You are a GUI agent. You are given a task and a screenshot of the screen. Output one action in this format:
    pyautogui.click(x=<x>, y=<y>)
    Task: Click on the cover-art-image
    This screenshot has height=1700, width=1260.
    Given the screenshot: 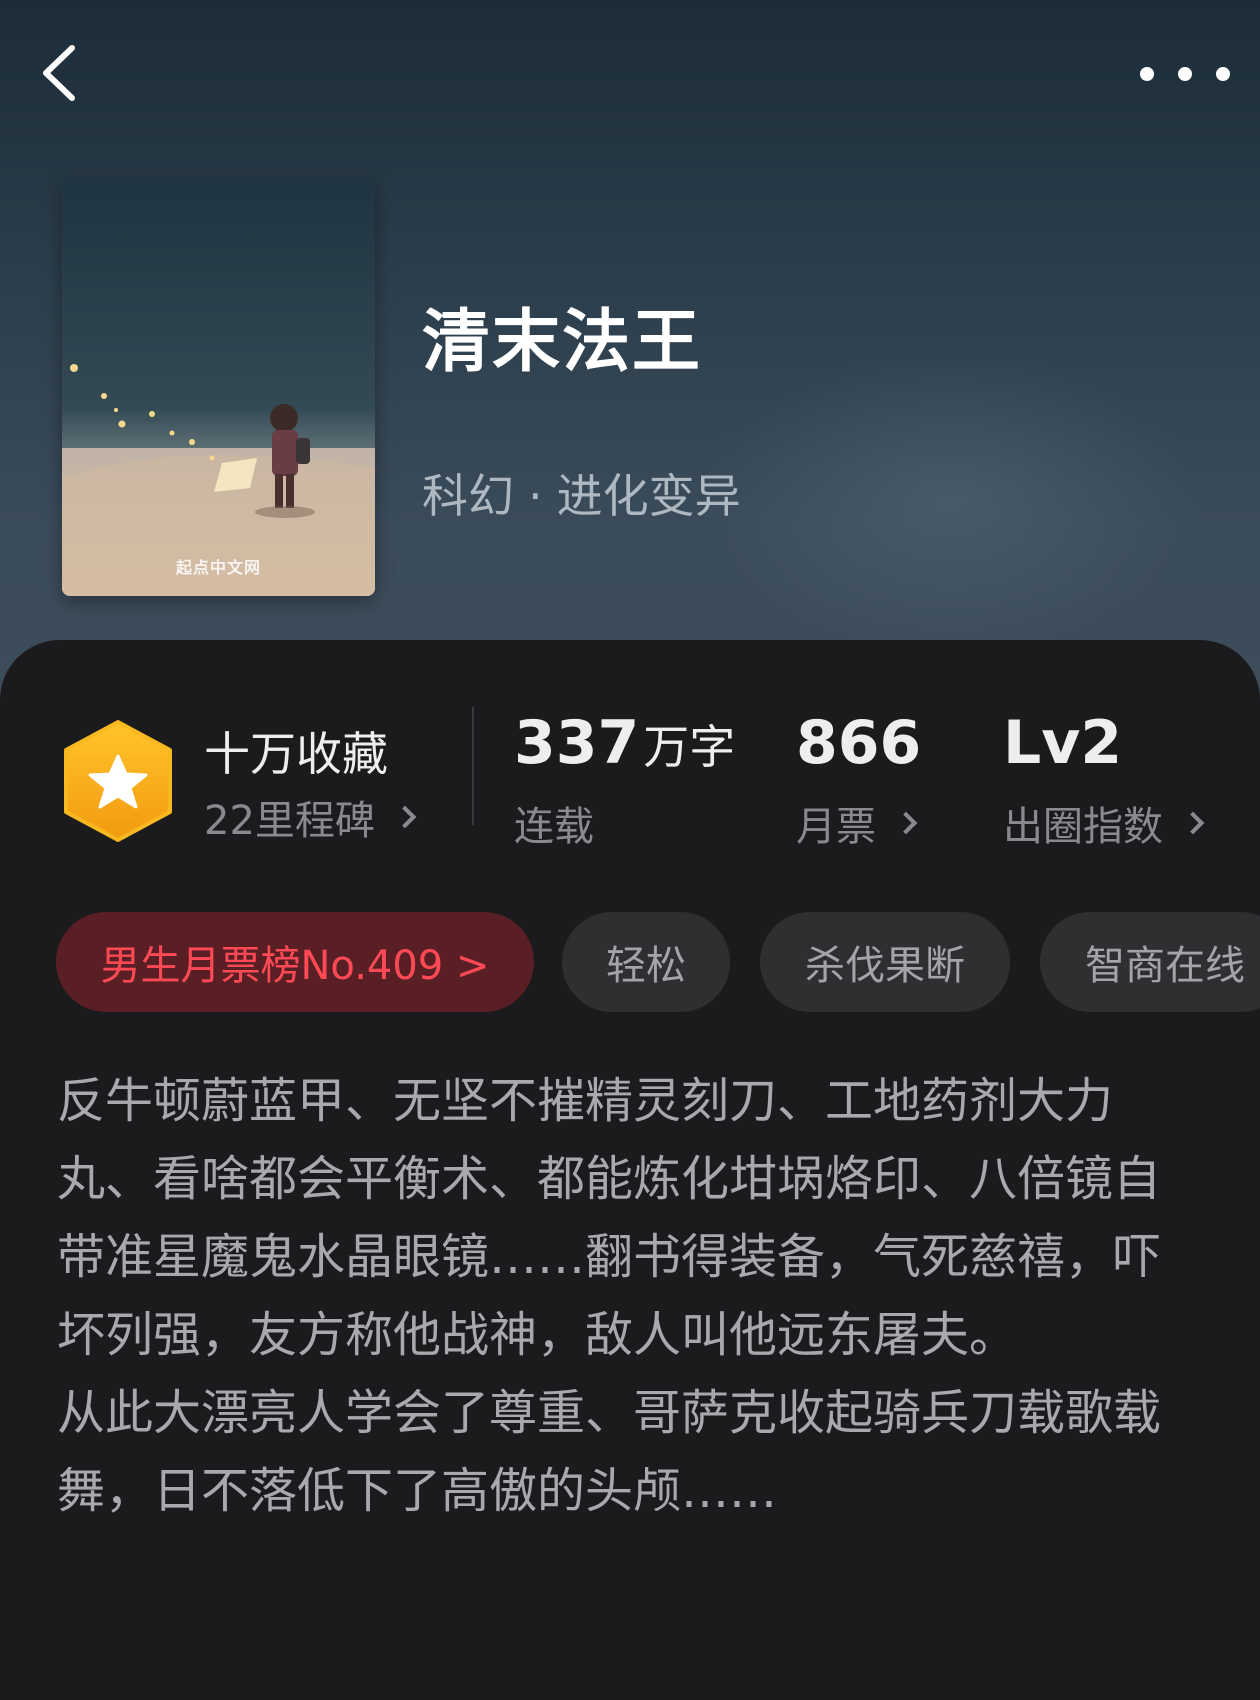 What is the action you would take?
    pyautogui.click(x=218, y=387)
    